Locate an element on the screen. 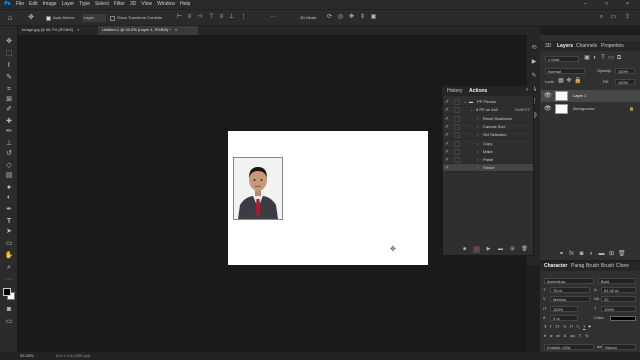  align-left-icon: ⊢ is located at coordinates (179, 17).